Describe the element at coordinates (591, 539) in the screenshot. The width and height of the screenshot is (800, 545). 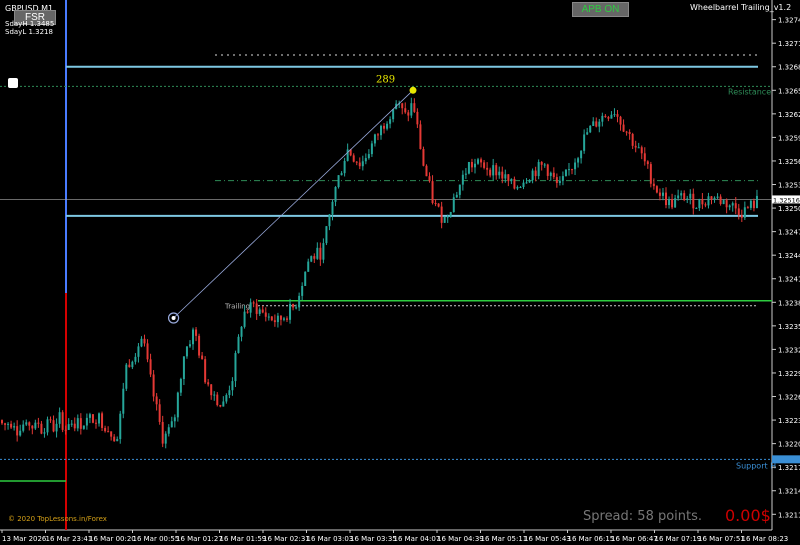
I see `time-tick-label: 16 Mar 06:15` at that location.